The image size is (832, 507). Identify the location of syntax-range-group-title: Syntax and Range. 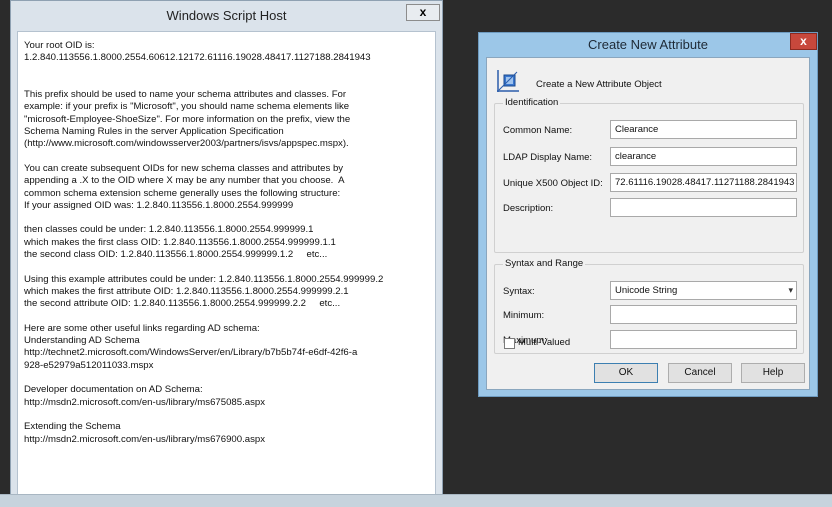
(544, 263).